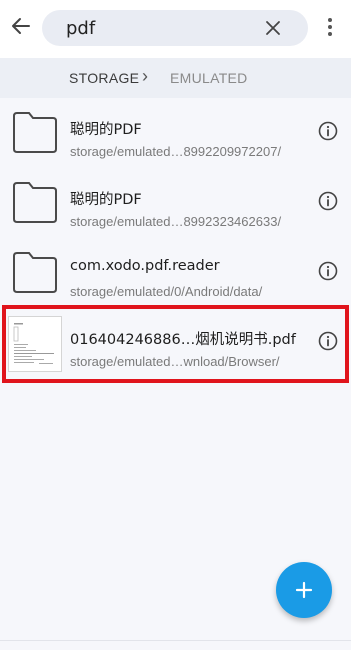 The height and width of the screenshot is (650, 351). What do you see at coordinates (175, 640) in the screenshot?
I see `divider` at bounding box center [175, 640].